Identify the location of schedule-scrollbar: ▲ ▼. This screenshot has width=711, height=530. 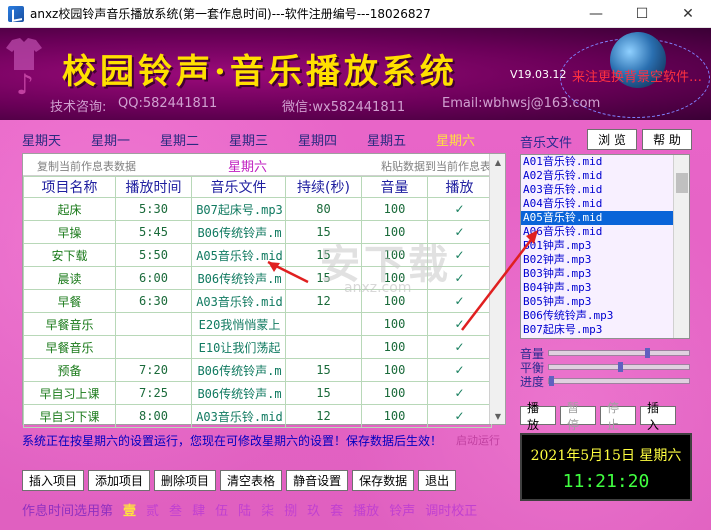
(497, 289).